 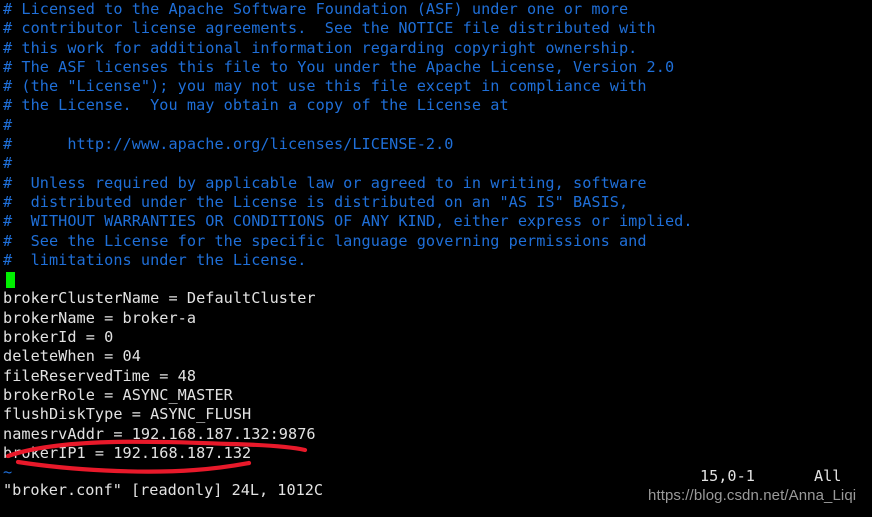 I want to click on buffer-line: flushDiskType = ASYNC_FLUSH, so click(x=437, y=414).